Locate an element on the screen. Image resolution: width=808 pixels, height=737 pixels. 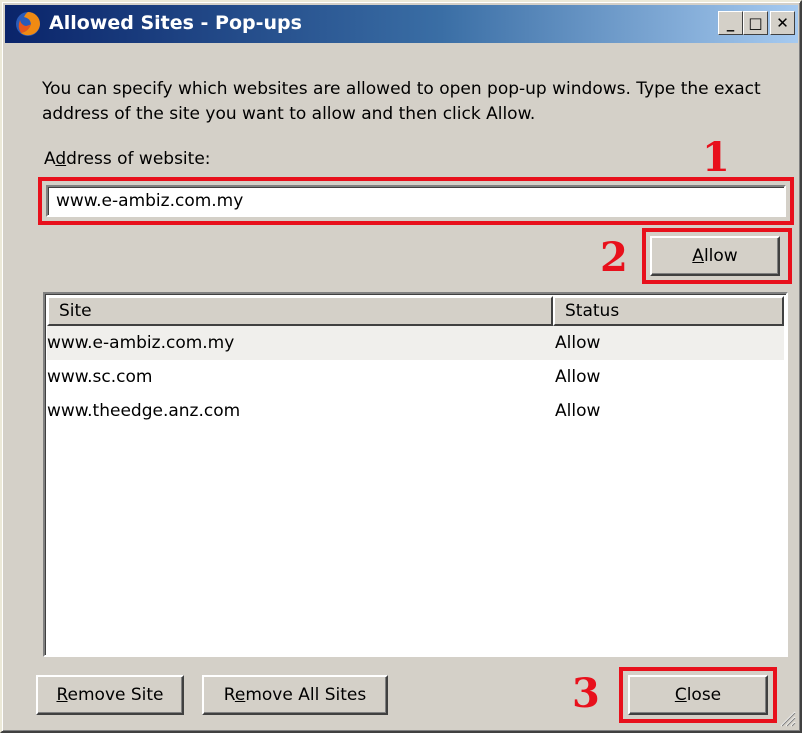
maximize-icon: □ is located at coordinates (755, 23).